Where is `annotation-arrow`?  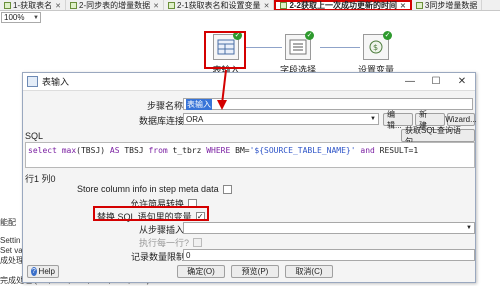 annotation-arrow is located at coordinates (222, 89).